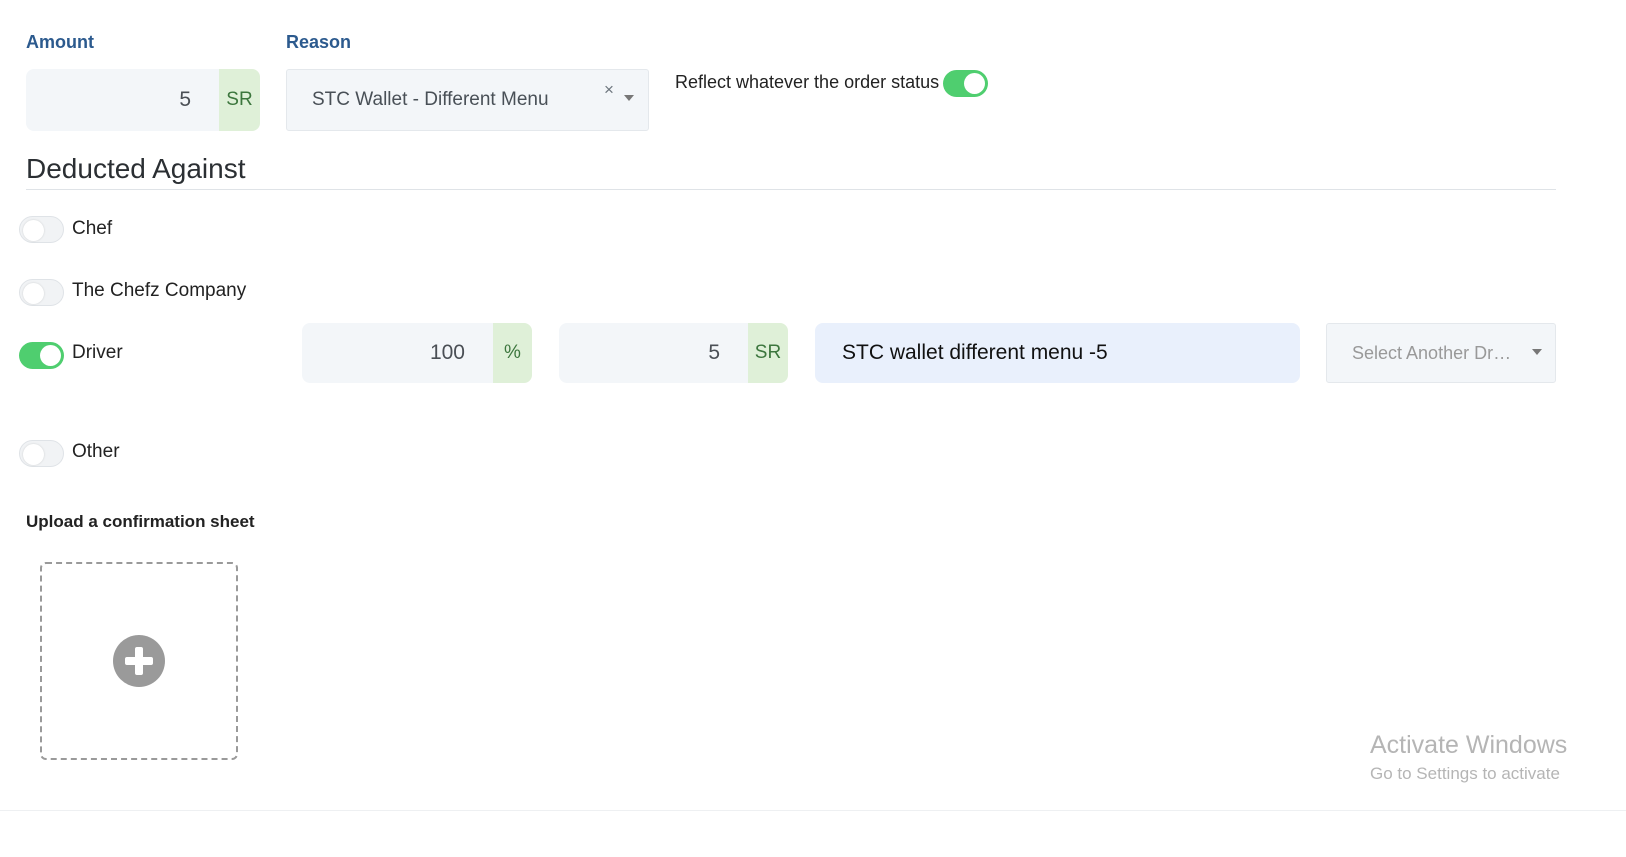 Image resolution: width=1626 pixels, height=857 pixels. I want to click on activate-windows-subtitle: Go to Settings to activate, so click(1465, 773).